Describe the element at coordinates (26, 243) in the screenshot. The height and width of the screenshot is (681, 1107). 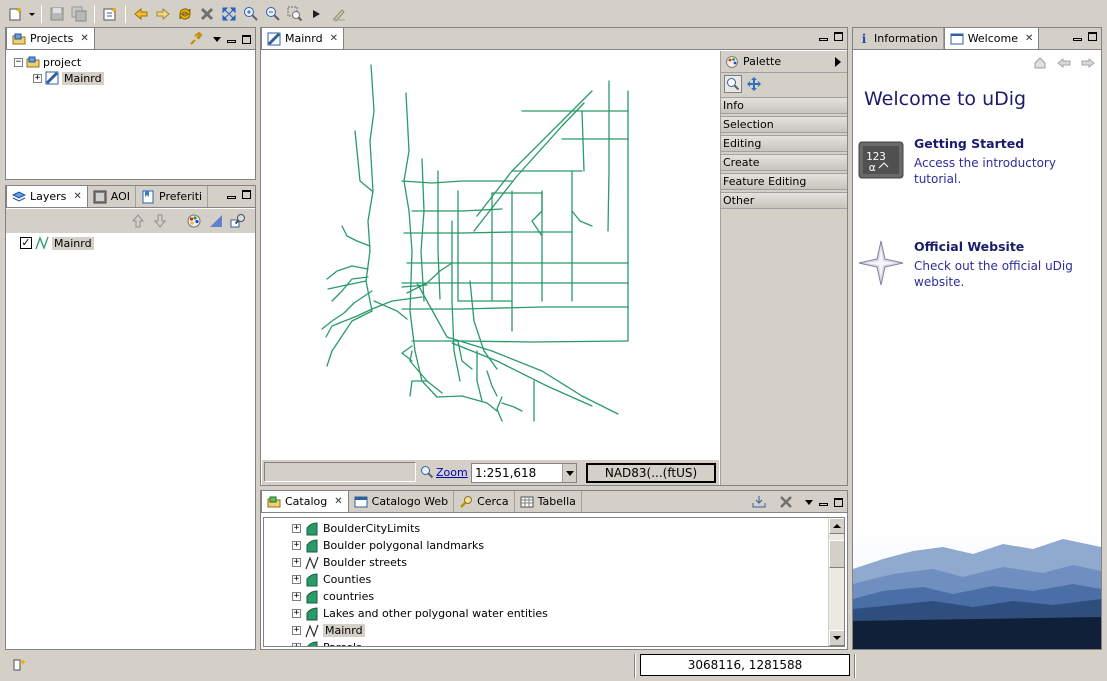
I see `layer-visibility-checkbox: ✓` at that location.